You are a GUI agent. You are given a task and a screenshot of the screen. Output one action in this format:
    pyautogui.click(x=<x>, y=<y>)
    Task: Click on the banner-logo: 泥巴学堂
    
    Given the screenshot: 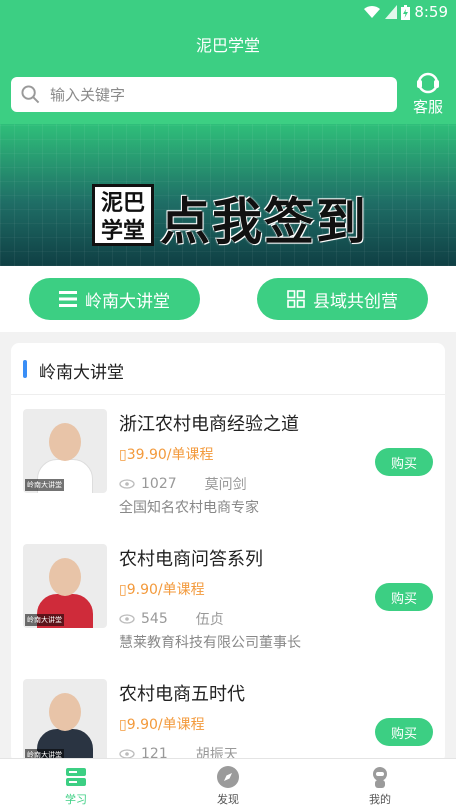 What is the action you would take?
    pyautogui.click(x=123, y=215)
    